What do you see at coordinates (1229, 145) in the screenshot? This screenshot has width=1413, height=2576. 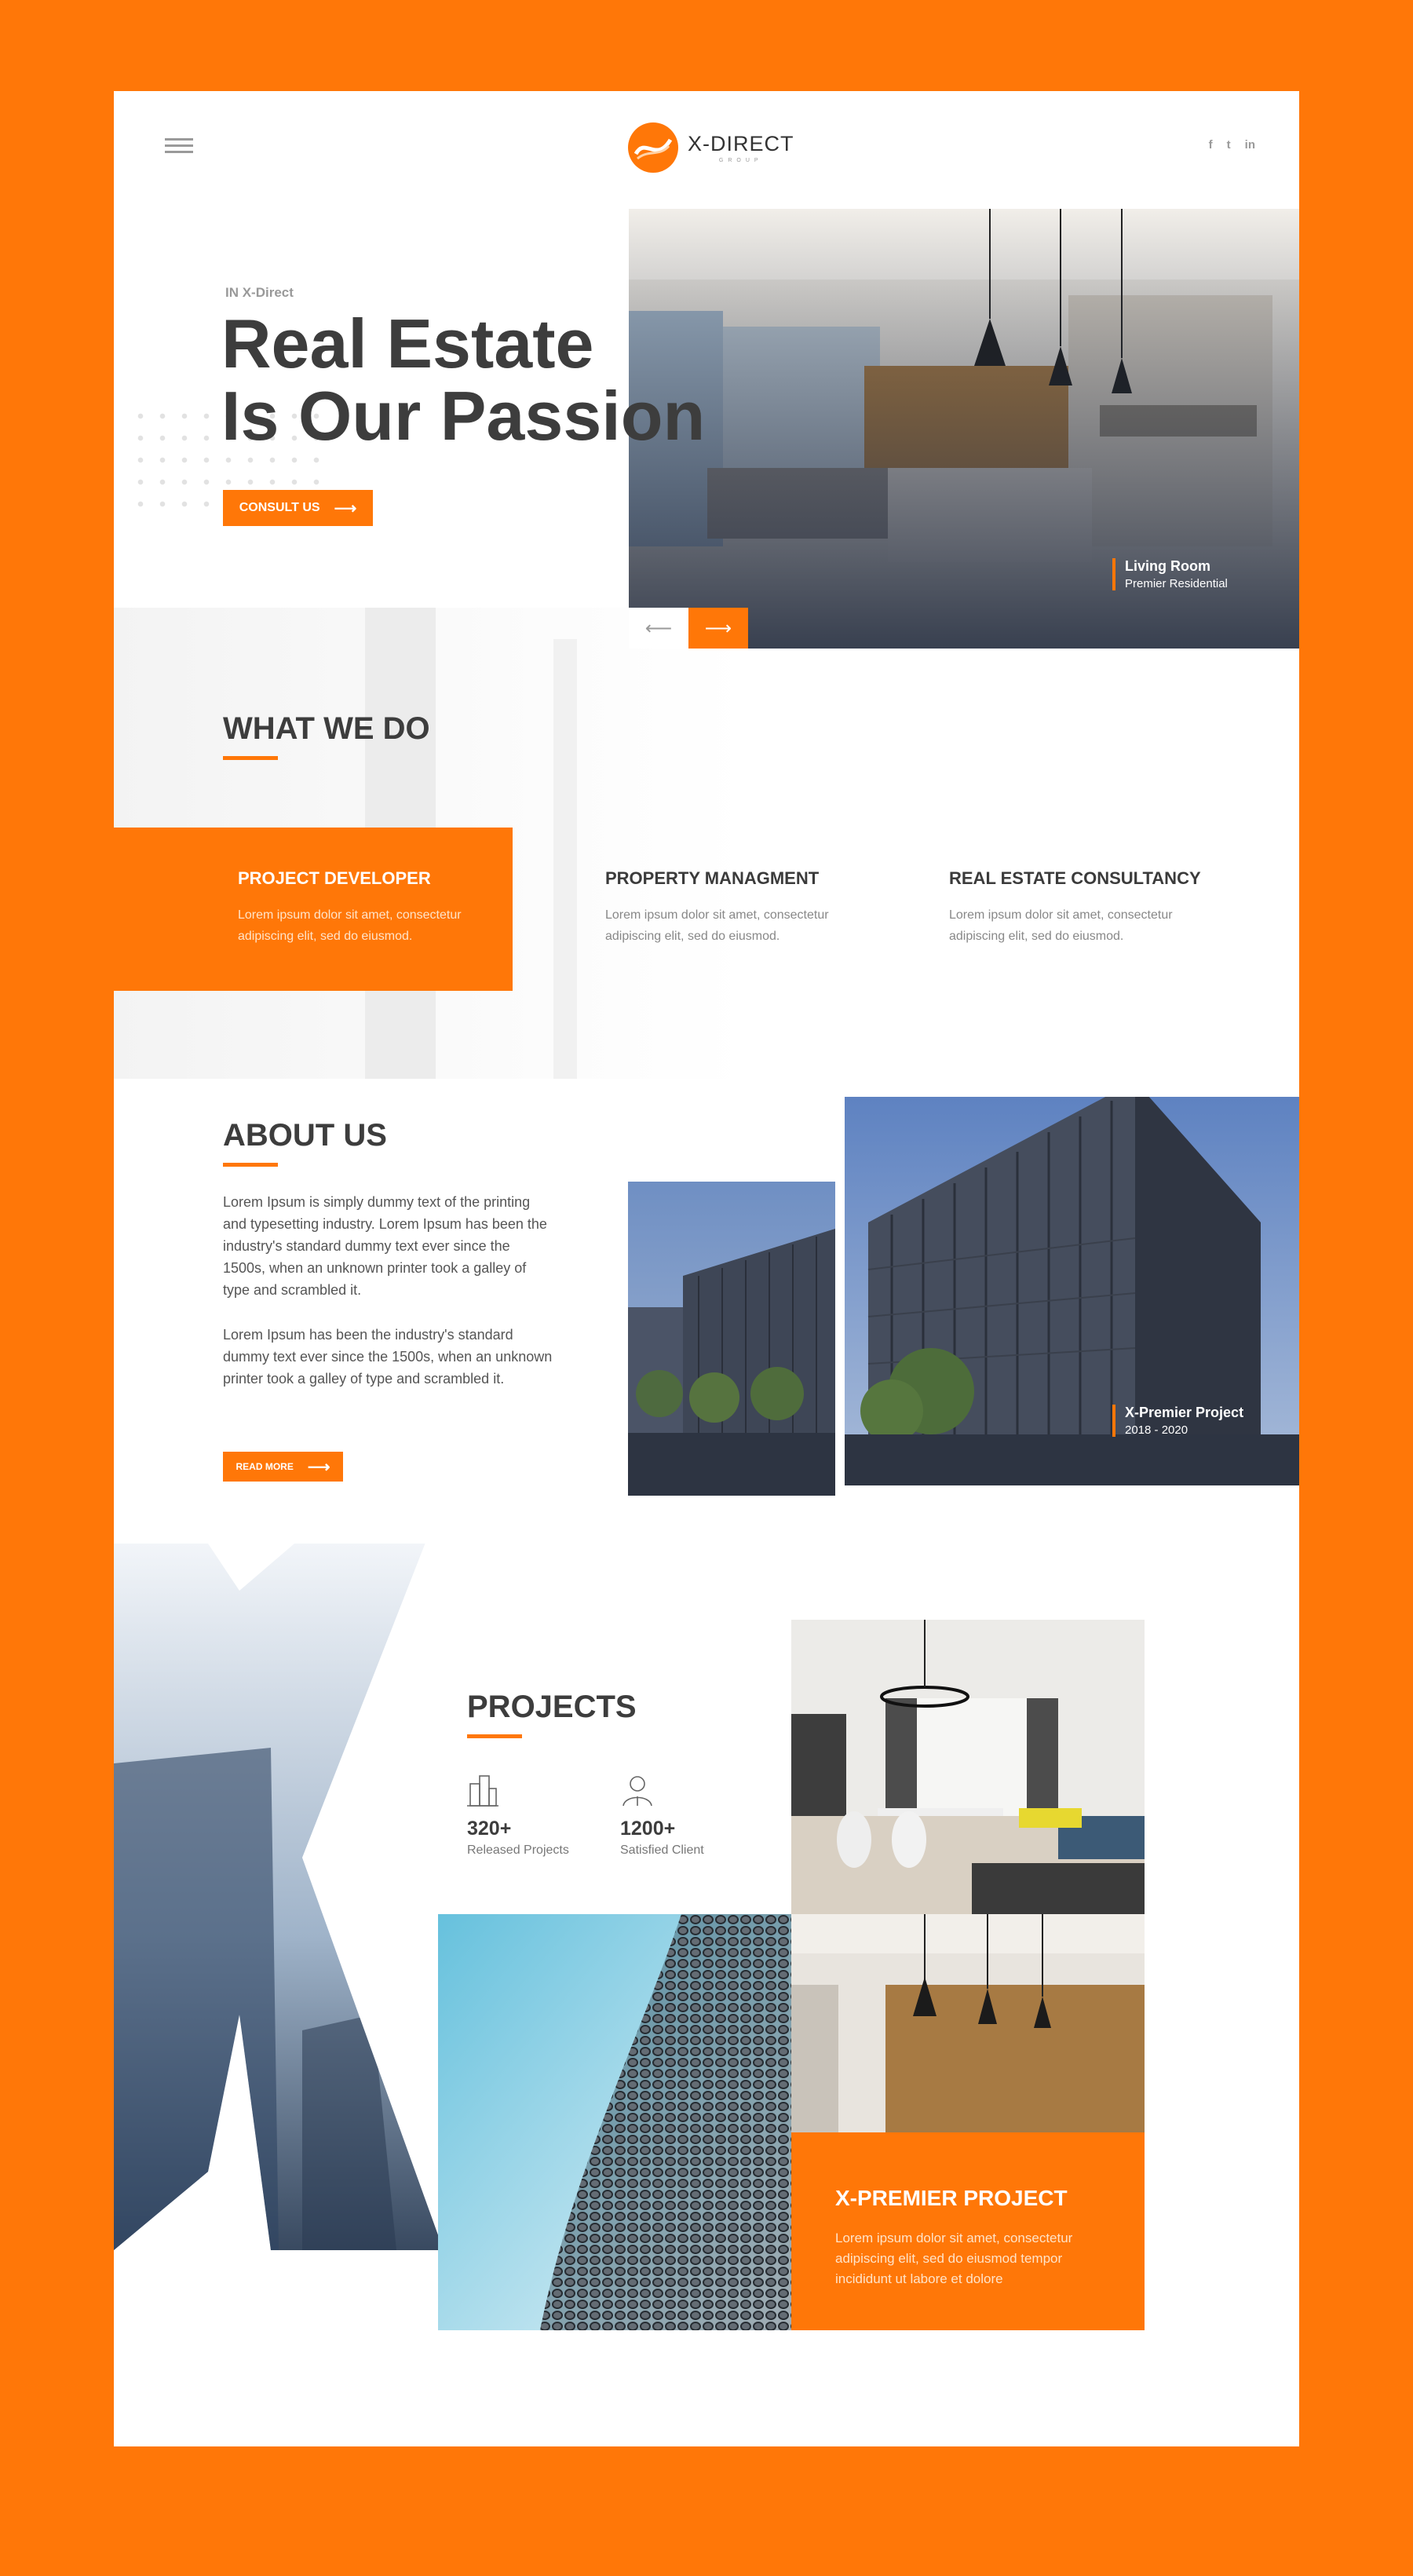 I see `twitter-icon: t` at bounding box center [1229, 145].